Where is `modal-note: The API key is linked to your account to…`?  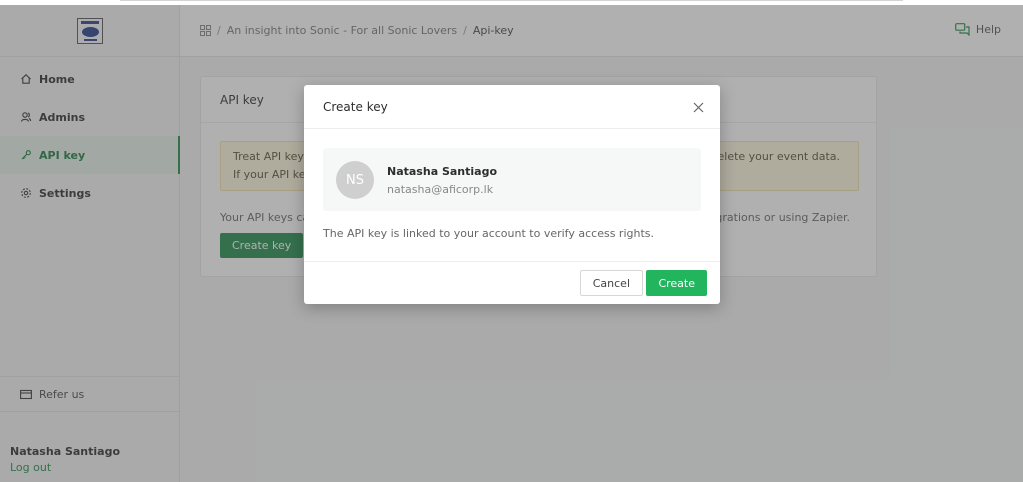
modal-note: The API key is linked to your account to… is located at coordinates (489, 233).